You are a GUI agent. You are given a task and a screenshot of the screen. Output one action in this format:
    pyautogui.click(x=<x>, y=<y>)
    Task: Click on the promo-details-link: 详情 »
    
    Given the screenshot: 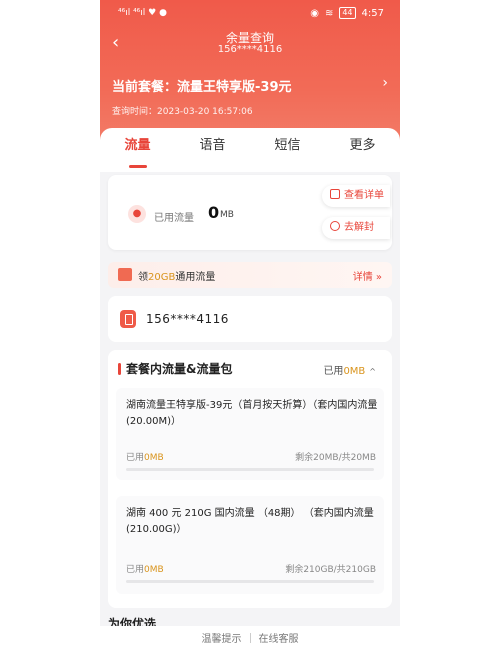 What is the action you would take?
    pyautogui.click(x=367, y=275)
    